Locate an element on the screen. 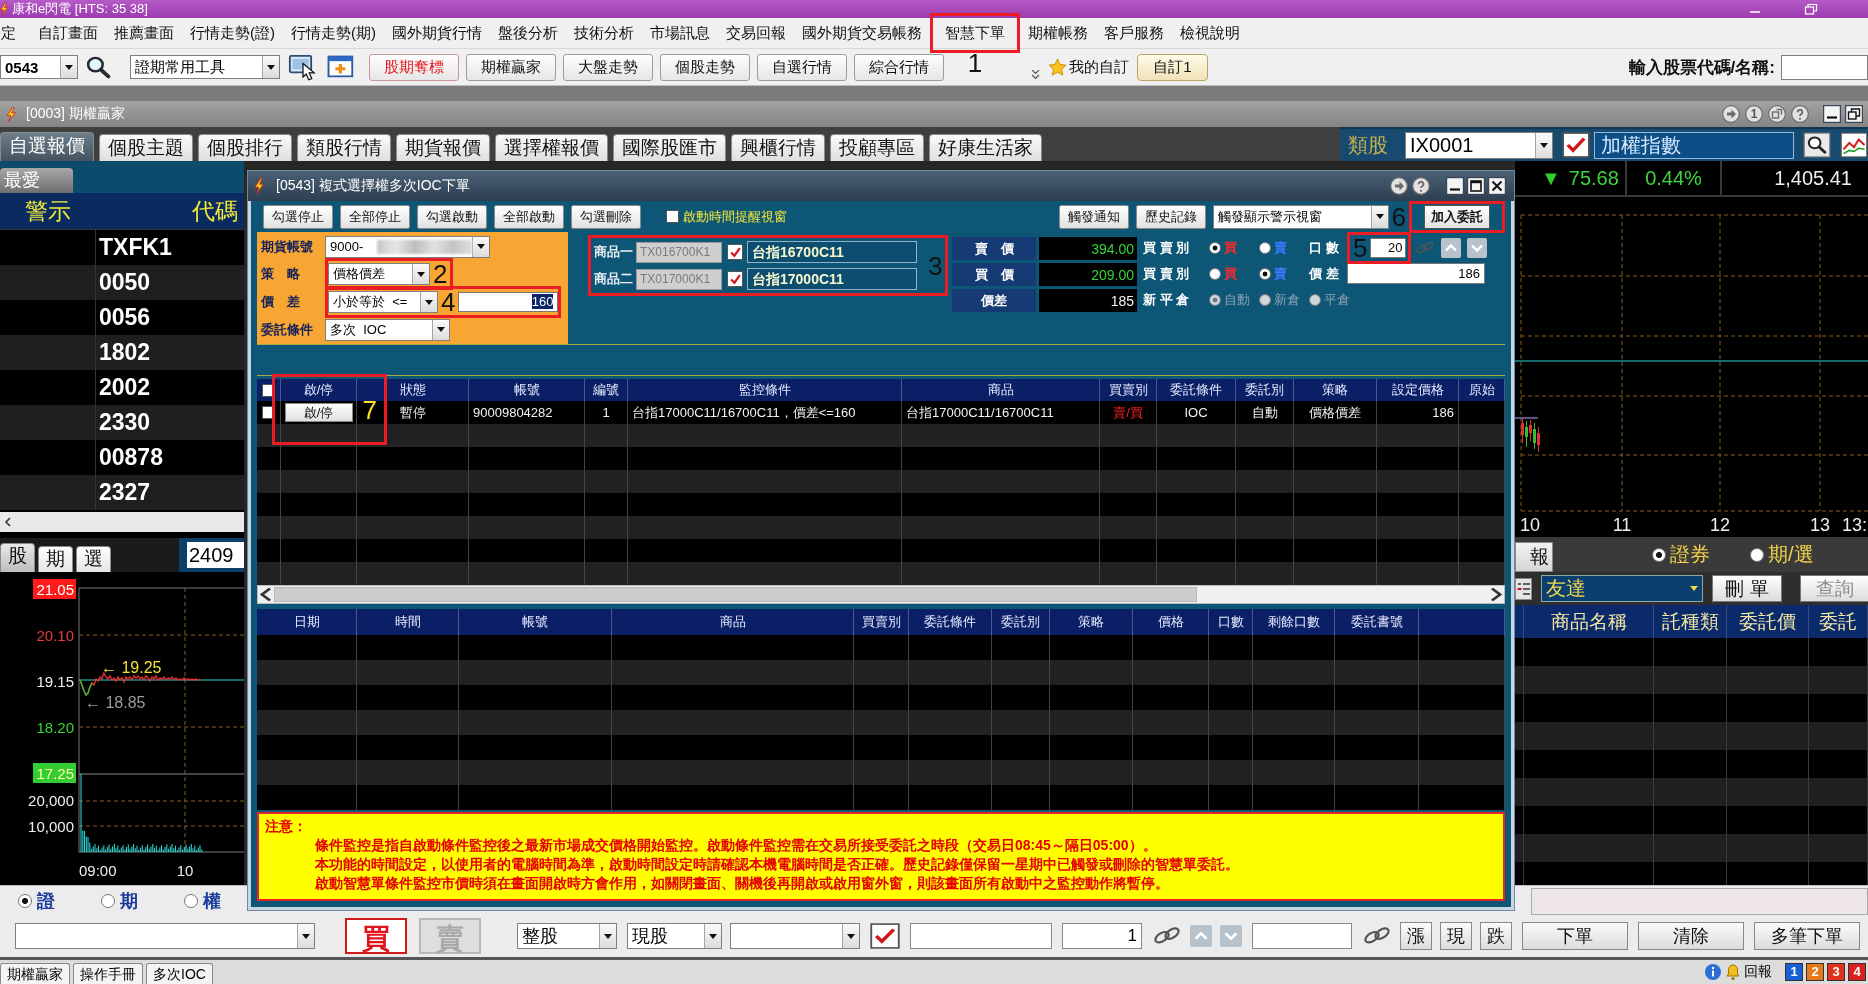 Image resolution: width=1868 pixels, height=984 pixels. taskbar-item: 操作手冊 is located at coordinates (108, 973).